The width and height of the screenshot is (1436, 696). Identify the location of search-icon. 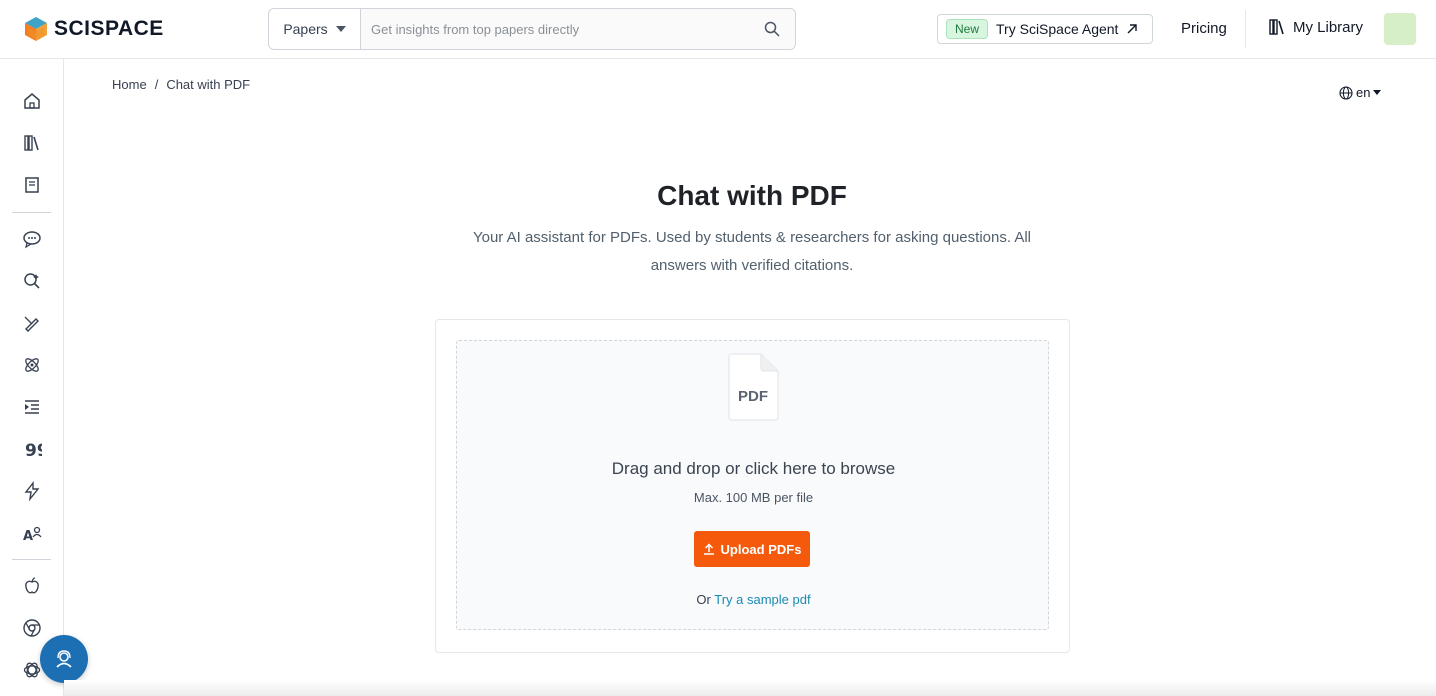
(772, 29).